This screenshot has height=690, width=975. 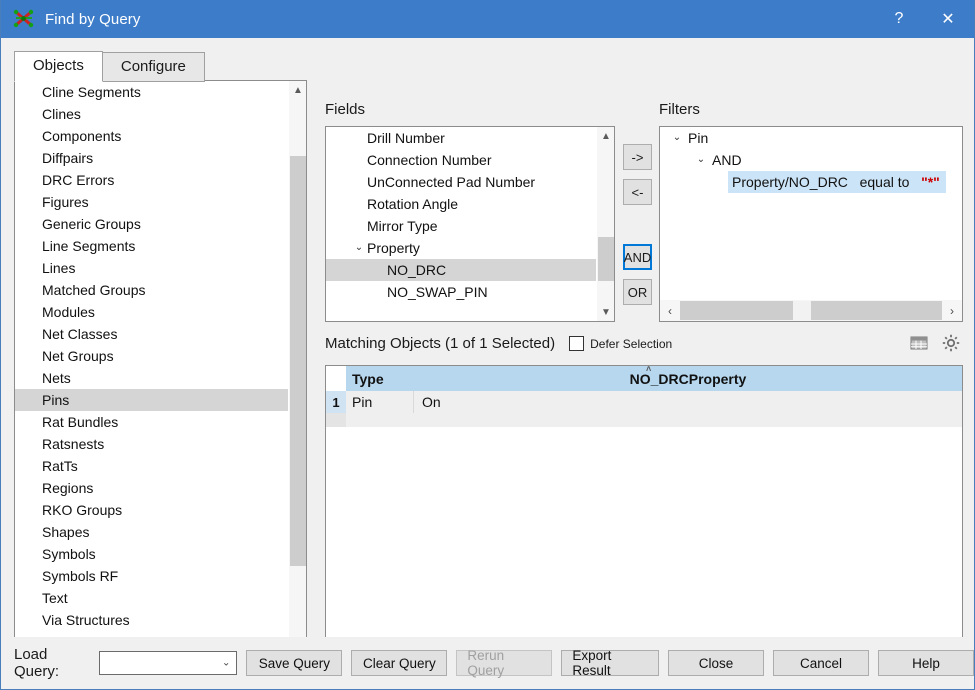 What do you see at coordinates (151, 180) in the screenshot?
I see `objects-list-item: DRC Errors` at bounding box center [151, 180].